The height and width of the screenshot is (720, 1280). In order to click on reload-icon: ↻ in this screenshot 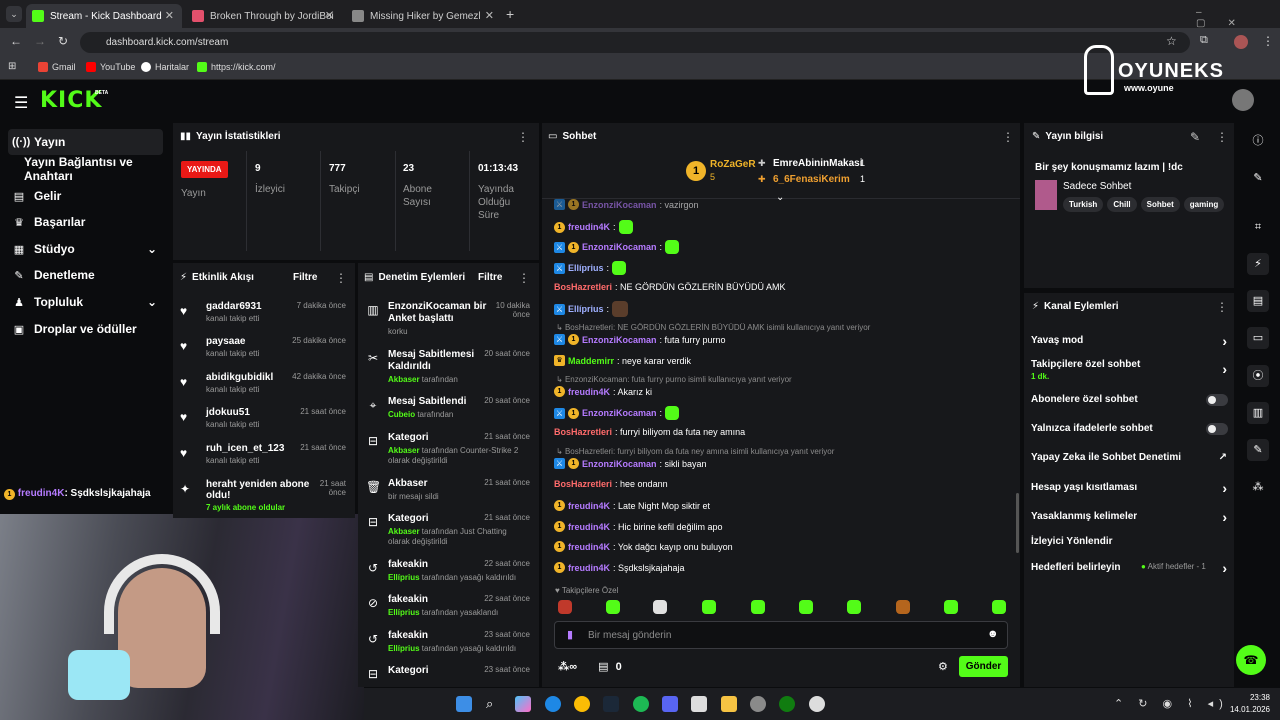, I will do `click(63, 41)`.